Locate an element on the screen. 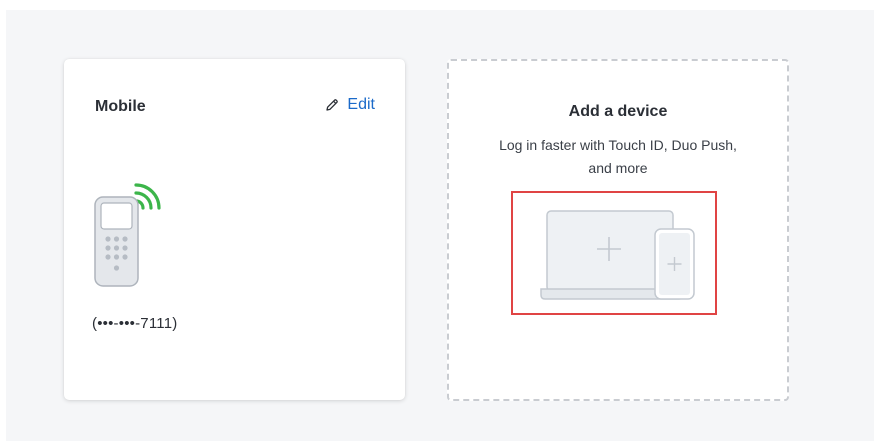  add-device-button is located at coordinates (614, 253).